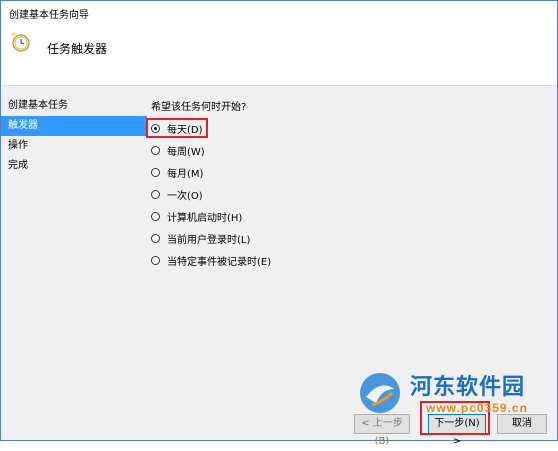  What do you see at coordinates (199, 107) in the screenshot?
I see `trigger-question: 希望该任务何时开始?` at bounding box center [199, 107].